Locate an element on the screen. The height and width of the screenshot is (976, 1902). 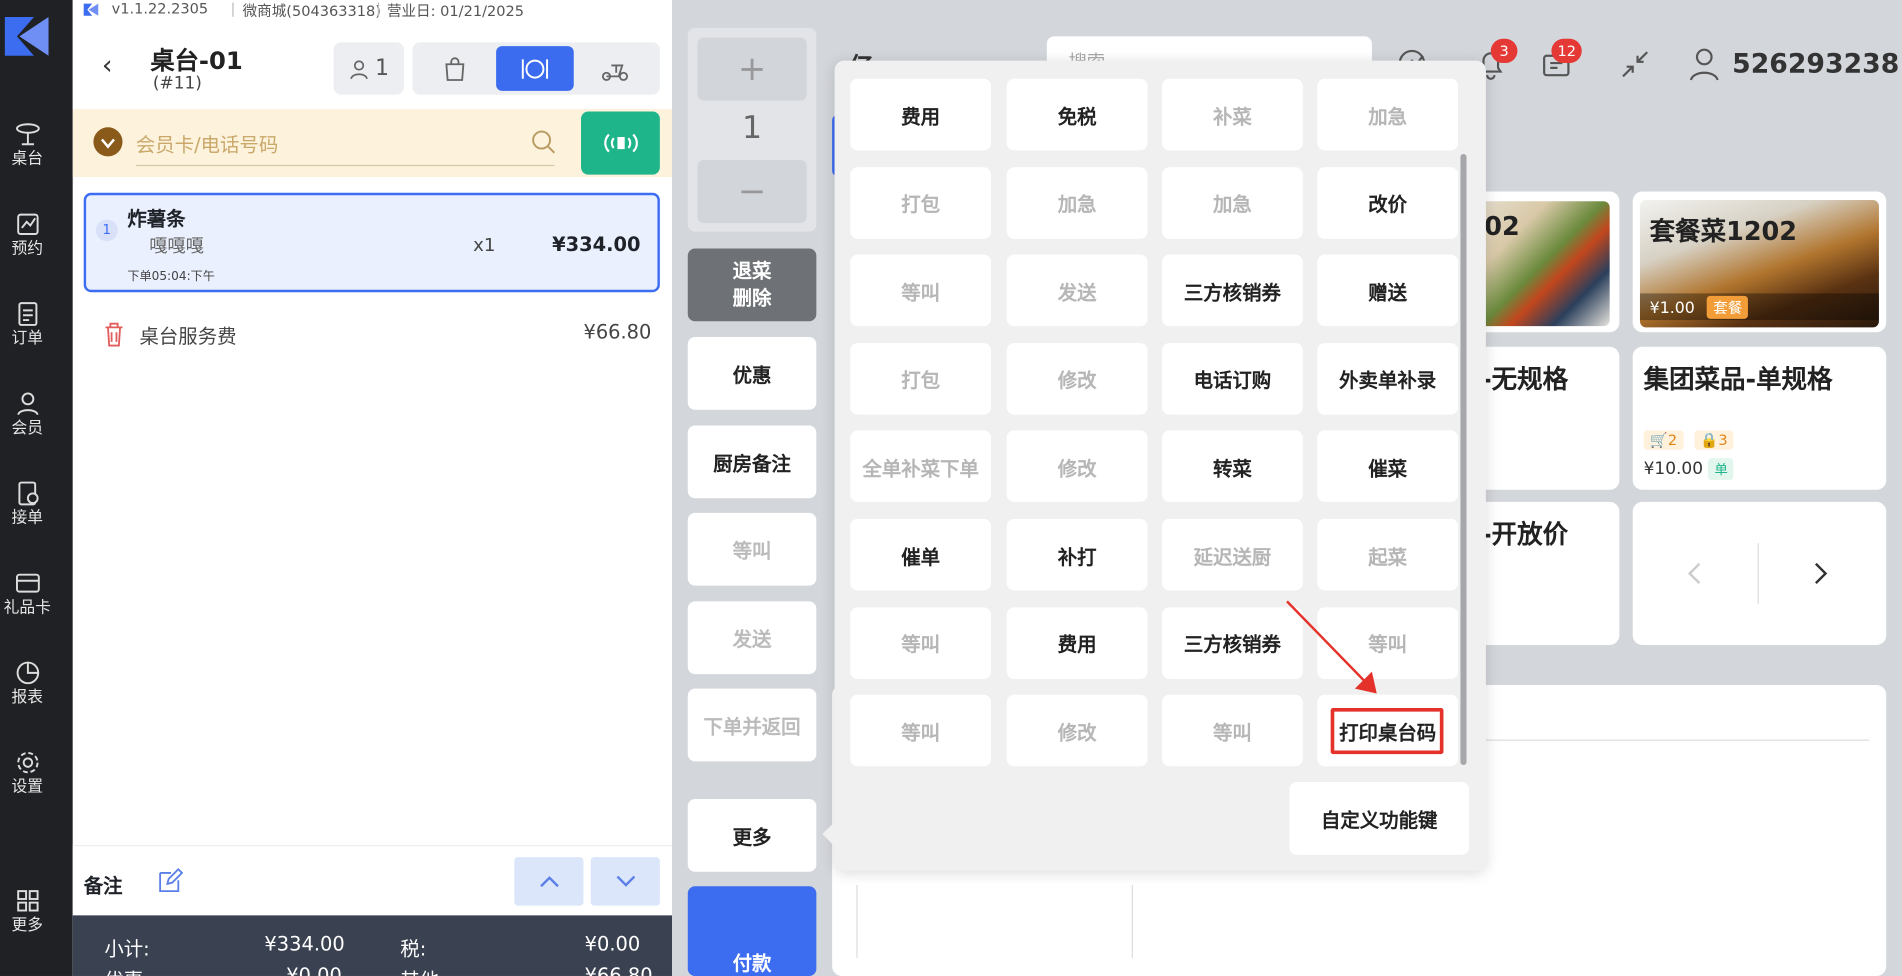
qty-value: 1 is located at coordinates (752, 128).